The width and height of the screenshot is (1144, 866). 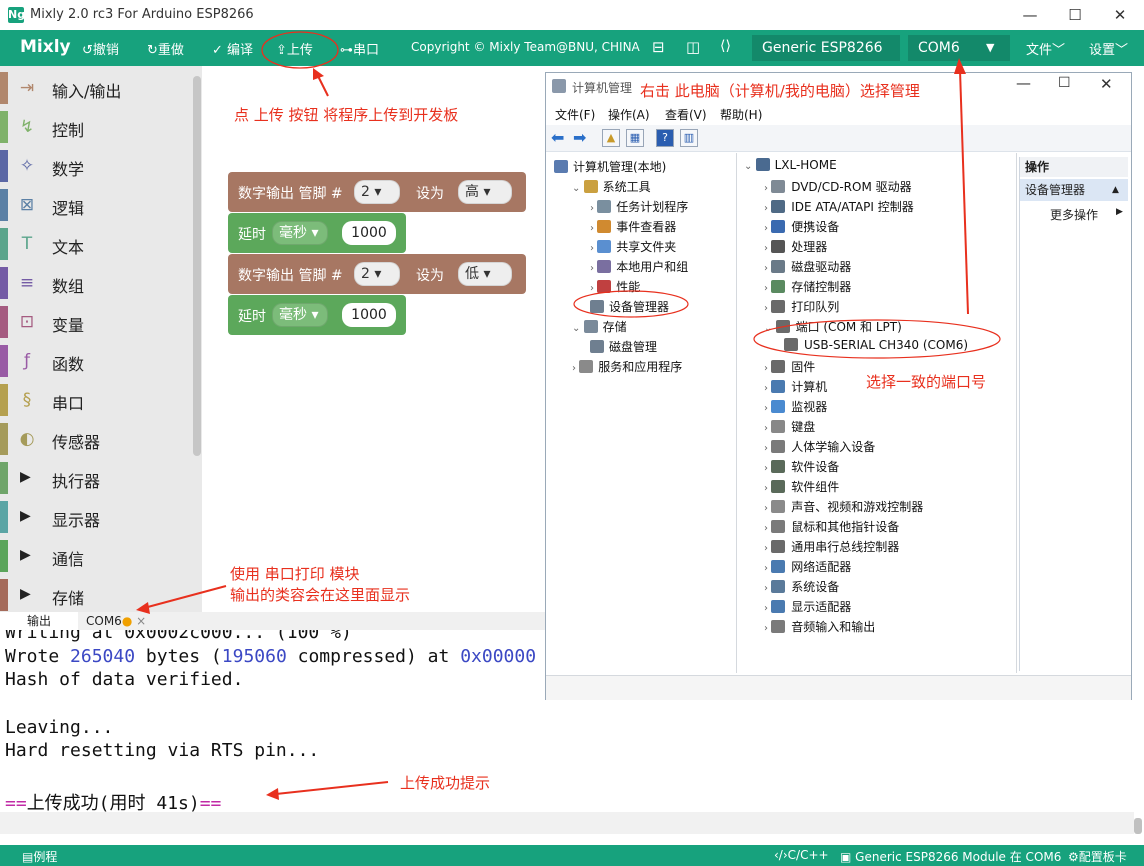 What do you see at coordinates (610, 166) in the screenshot?
I see `cm-tree-item: 计算机管理(本地)` at bounding box center [610, 166].